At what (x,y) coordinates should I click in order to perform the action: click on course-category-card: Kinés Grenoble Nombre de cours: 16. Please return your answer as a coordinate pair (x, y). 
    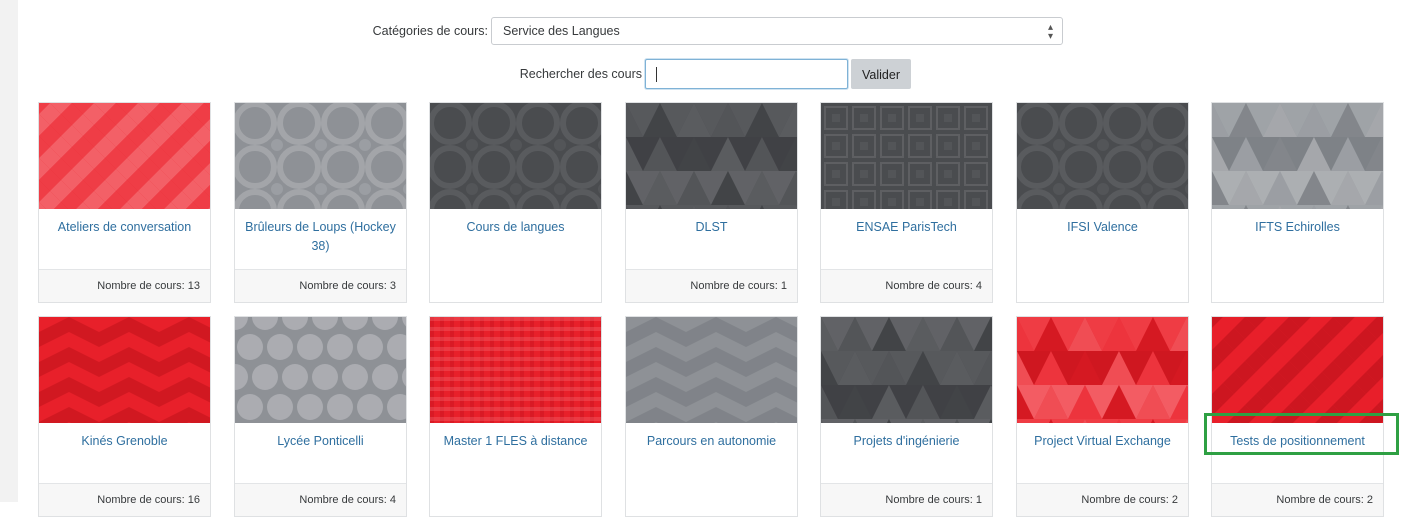
    Looking at the image, I should click on (124, 416).